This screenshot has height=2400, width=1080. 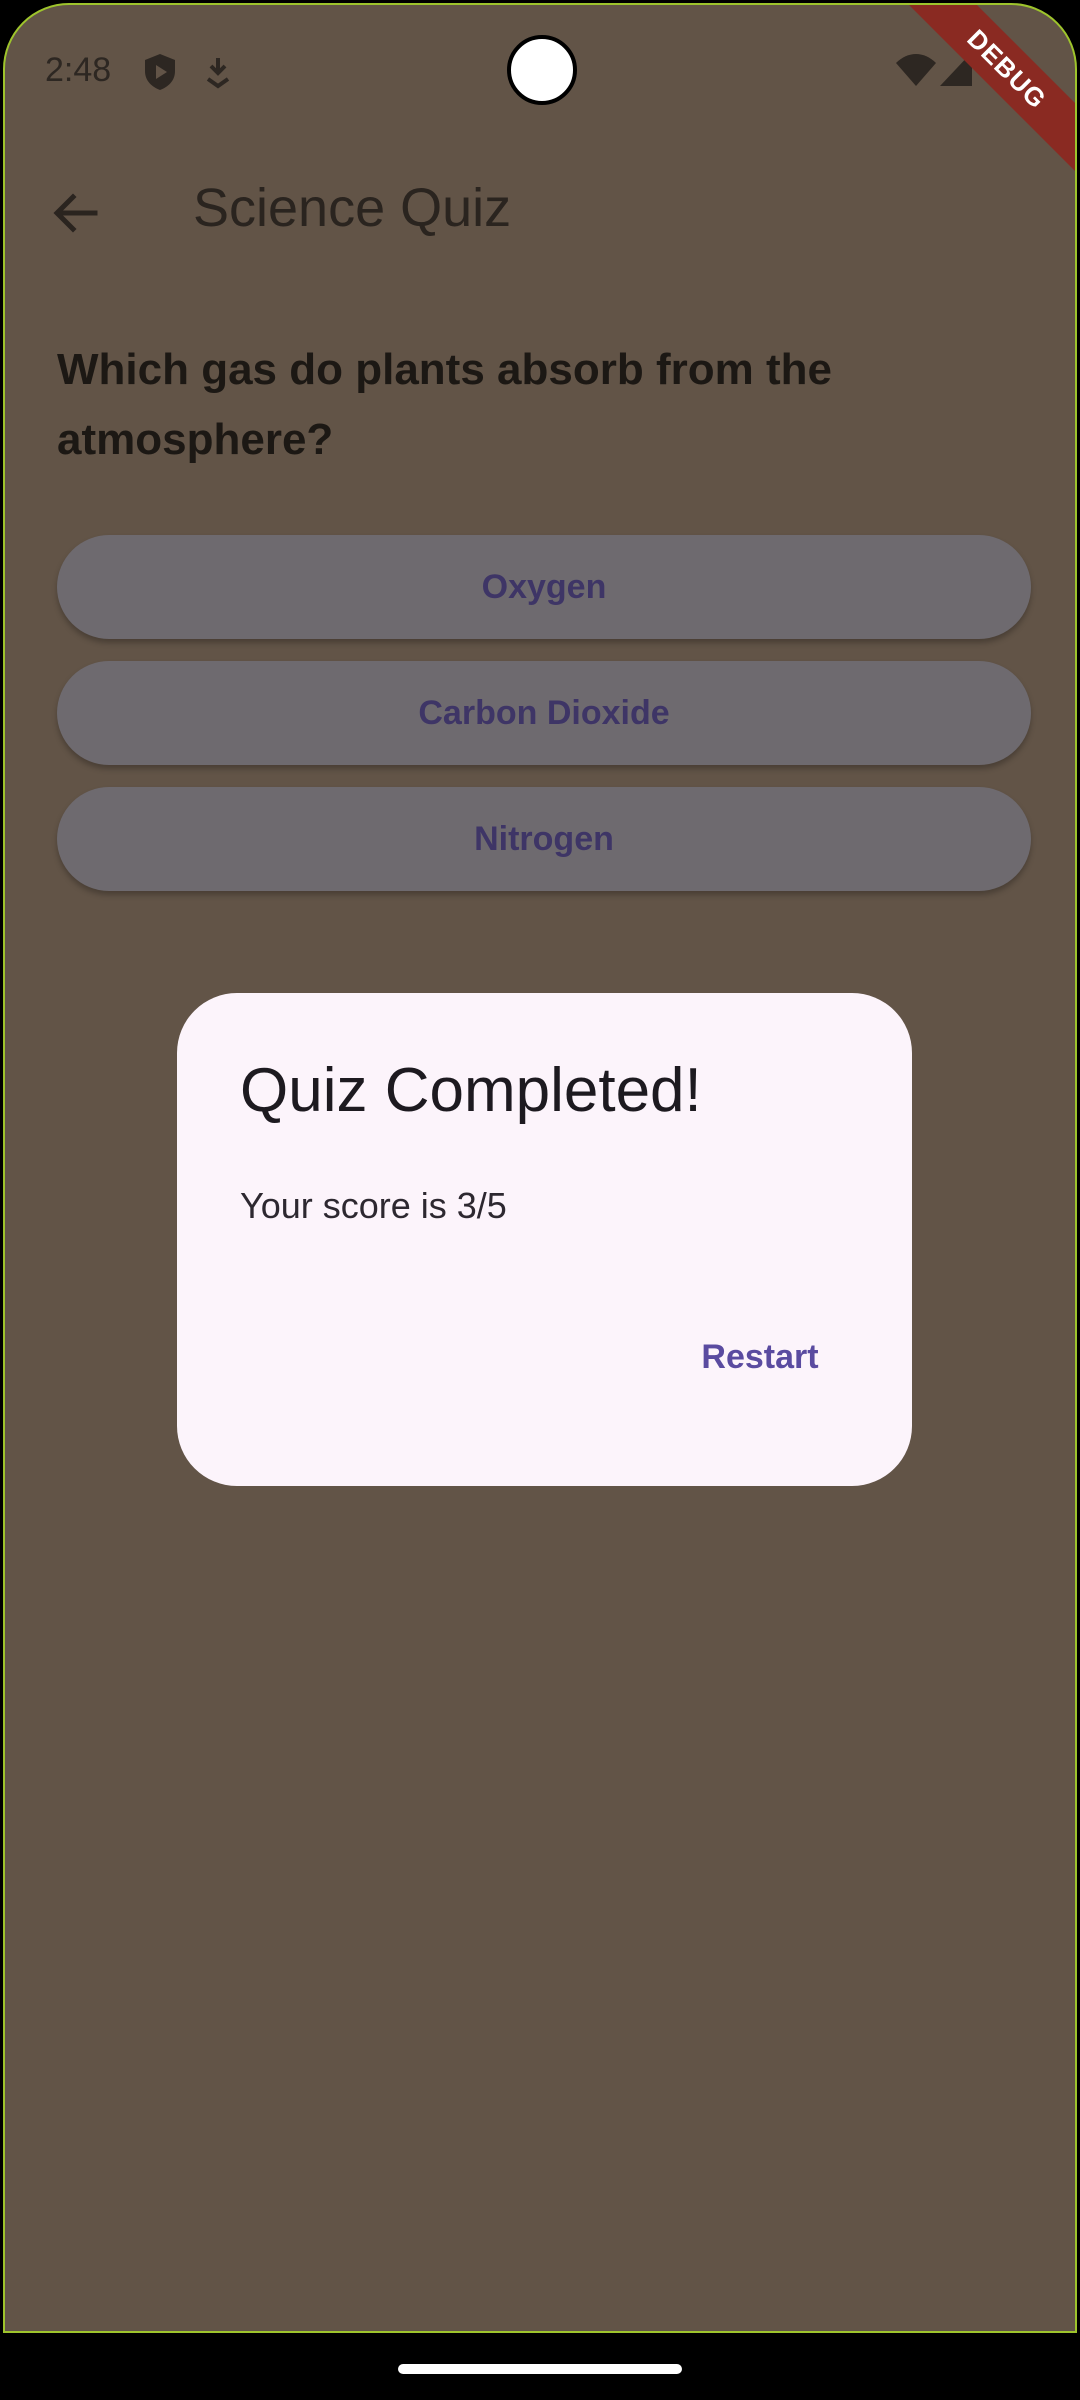 What do you see at coordinates (352, 208) in the screenshot?
I see `page-title: Science Quiz` at bounding box center [352, 208].